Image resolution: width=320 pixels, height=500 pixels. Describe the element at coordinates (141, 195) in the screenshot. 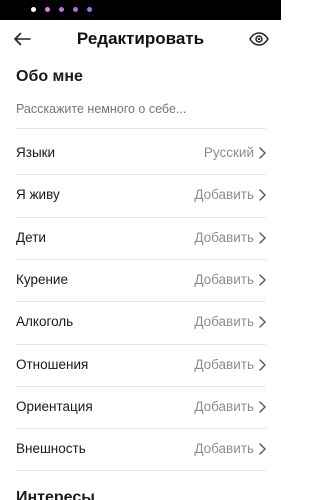

I see `profile-field-row: Я живу Добавить` at that location.